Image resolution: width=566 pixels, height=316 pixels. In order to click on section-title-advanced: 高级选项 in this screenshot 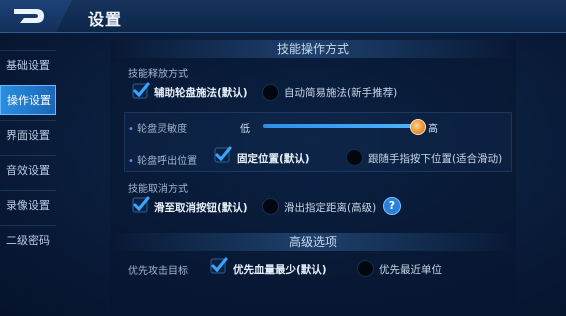, I will do `click(313, 242)`.